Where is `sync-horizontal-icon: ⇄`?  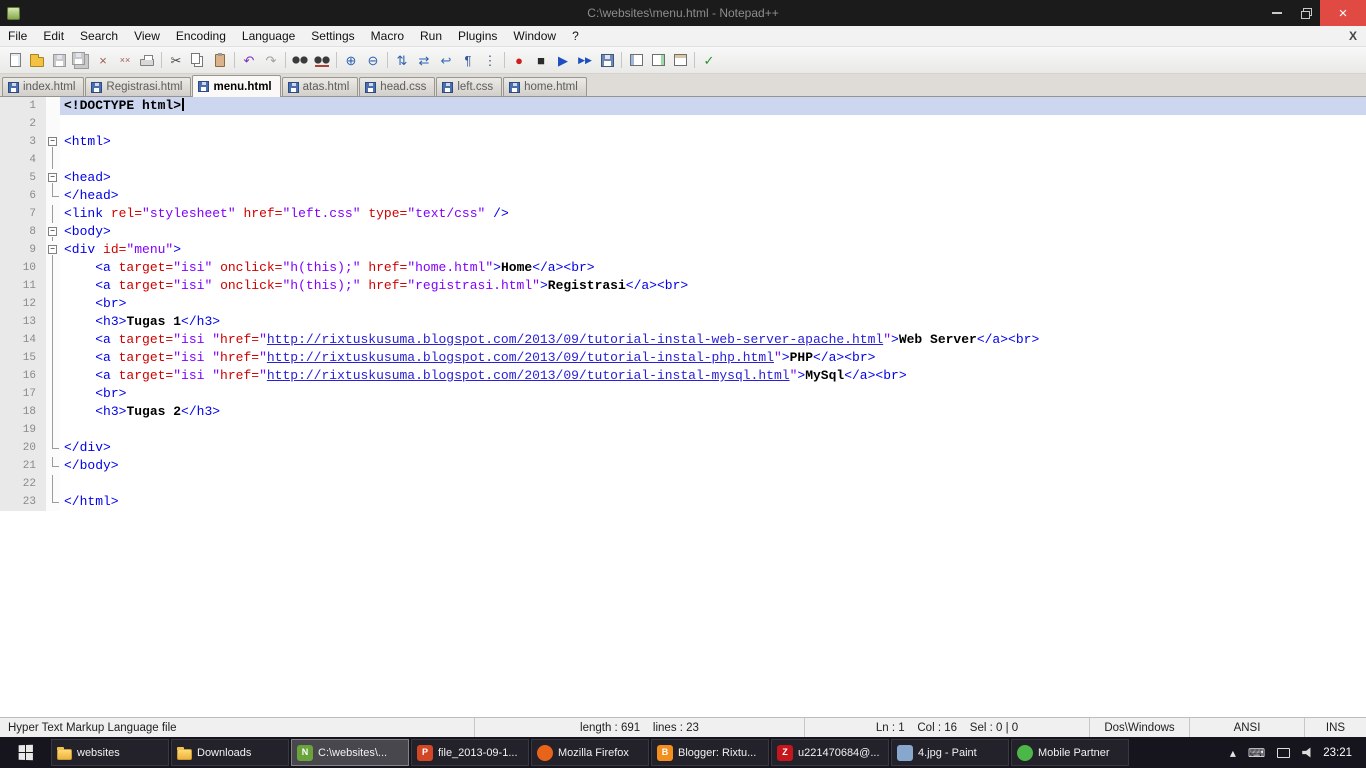 sync-horizontal-icon: ⇄ is located at coordinates (424, 60).